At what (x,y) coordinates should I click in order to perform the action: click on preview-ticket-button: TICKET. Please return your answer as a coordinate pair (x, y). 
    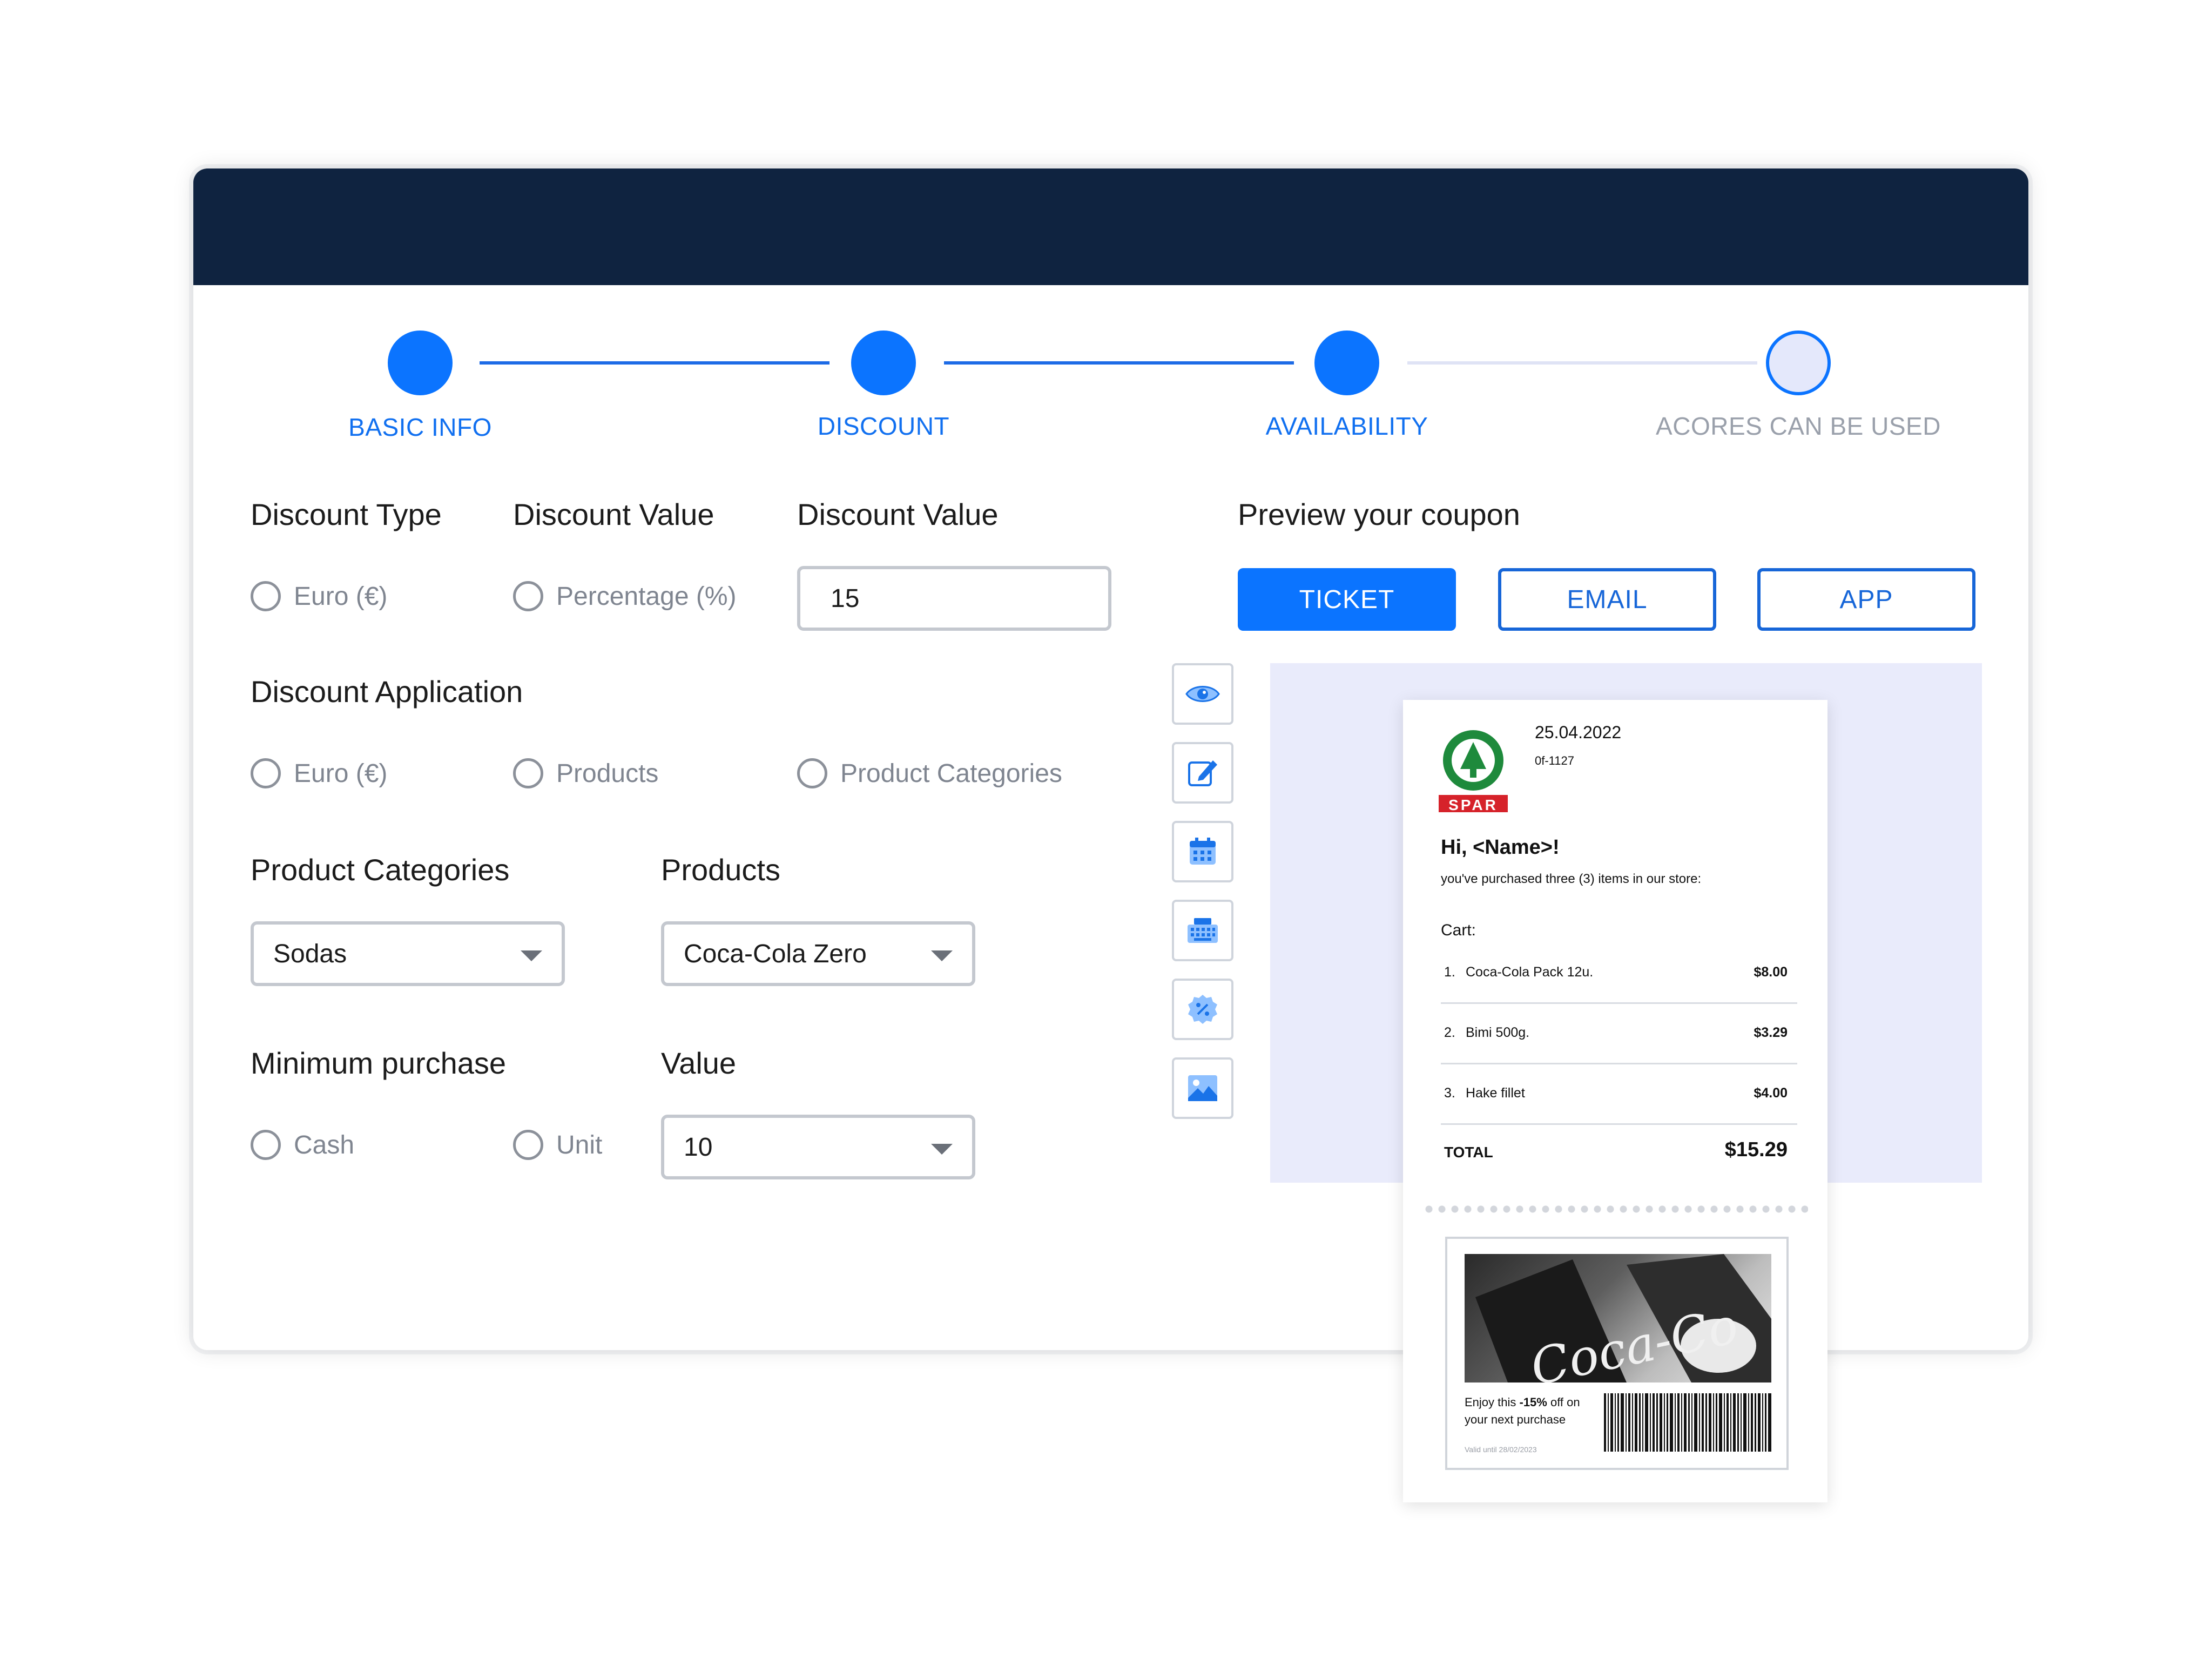
    Looking at the image, I should click on (1347, 599).